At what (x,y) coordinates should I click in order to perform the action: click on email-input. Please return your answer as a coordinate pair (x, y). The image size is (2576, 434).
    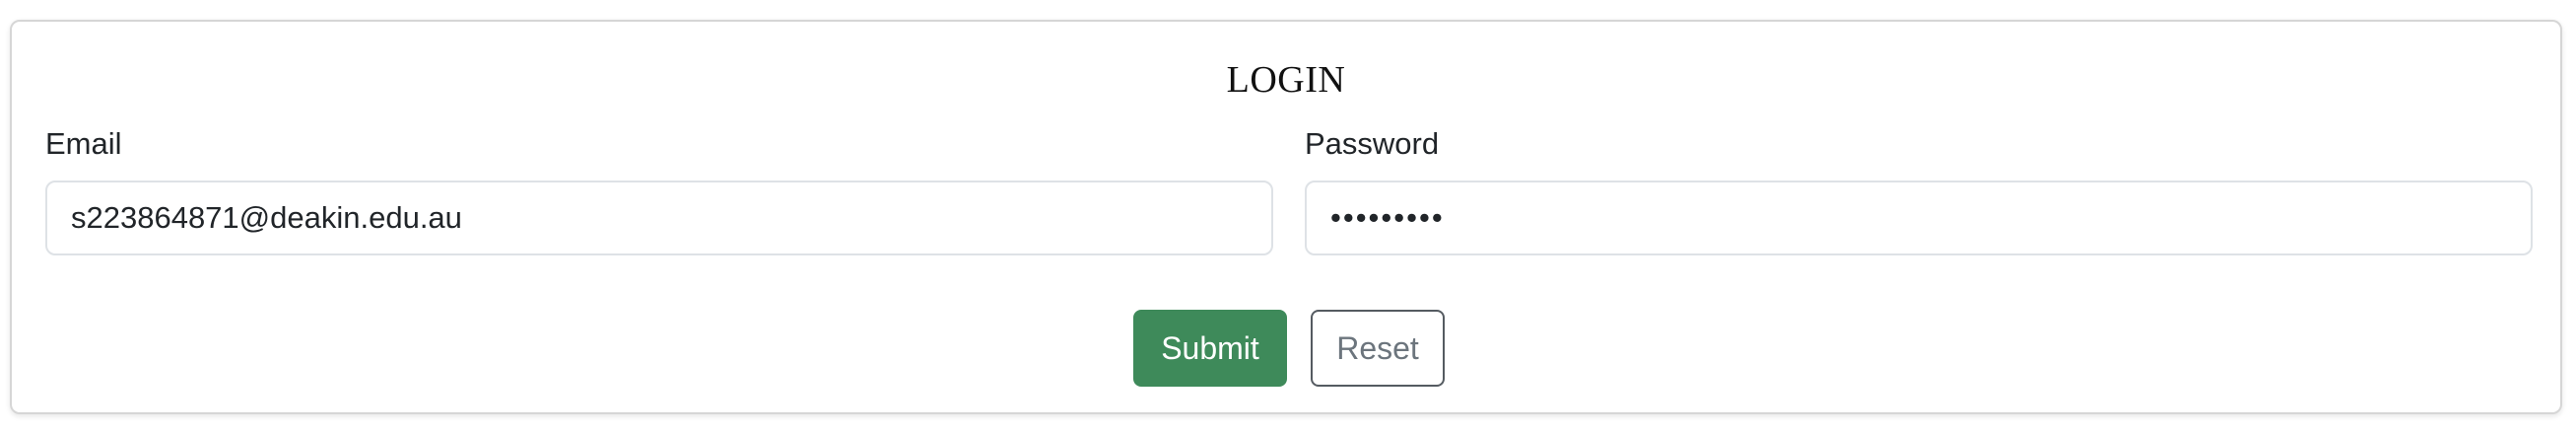
    Looking at the image, I should click on (659, 218).